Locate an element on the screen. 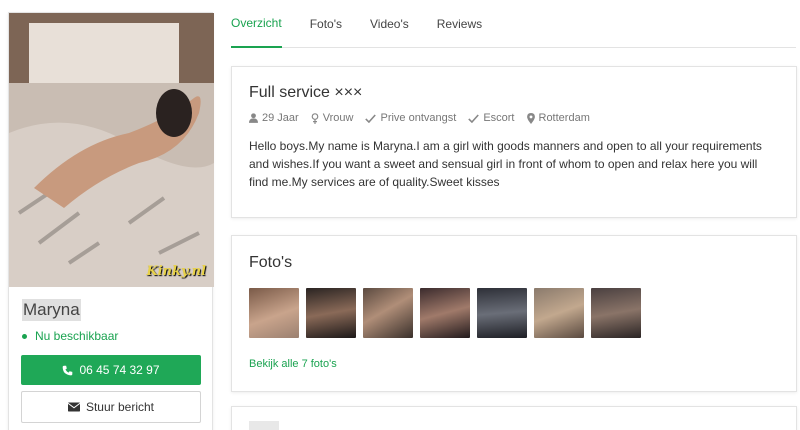 Image resolution: width=800 pixels, height=430 pixels. profile-name: Maryna is located at coordinates (51, 310).